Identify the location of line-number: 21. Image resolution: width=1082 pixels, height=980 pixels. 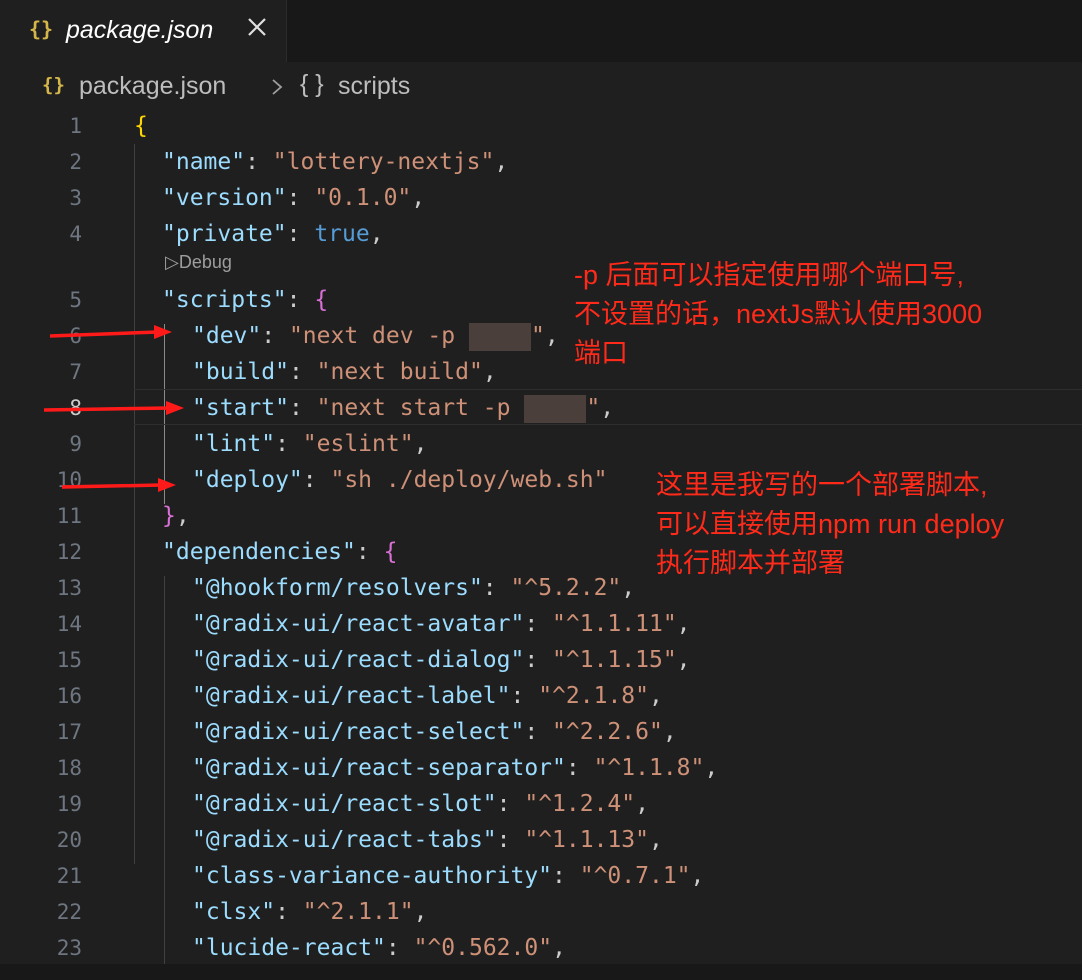
(69, 876).